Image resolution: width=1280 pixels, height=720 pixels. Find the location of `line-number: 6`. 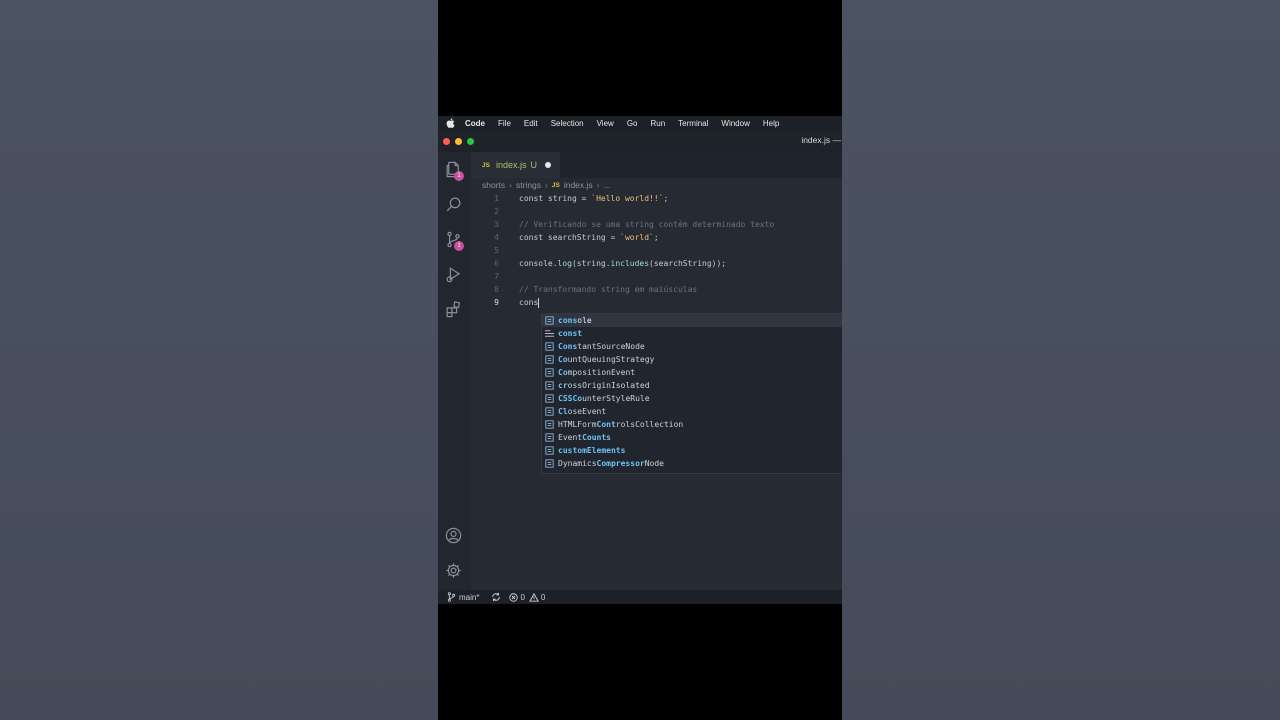

line-number: 6 is located at coordinates (496, 263).